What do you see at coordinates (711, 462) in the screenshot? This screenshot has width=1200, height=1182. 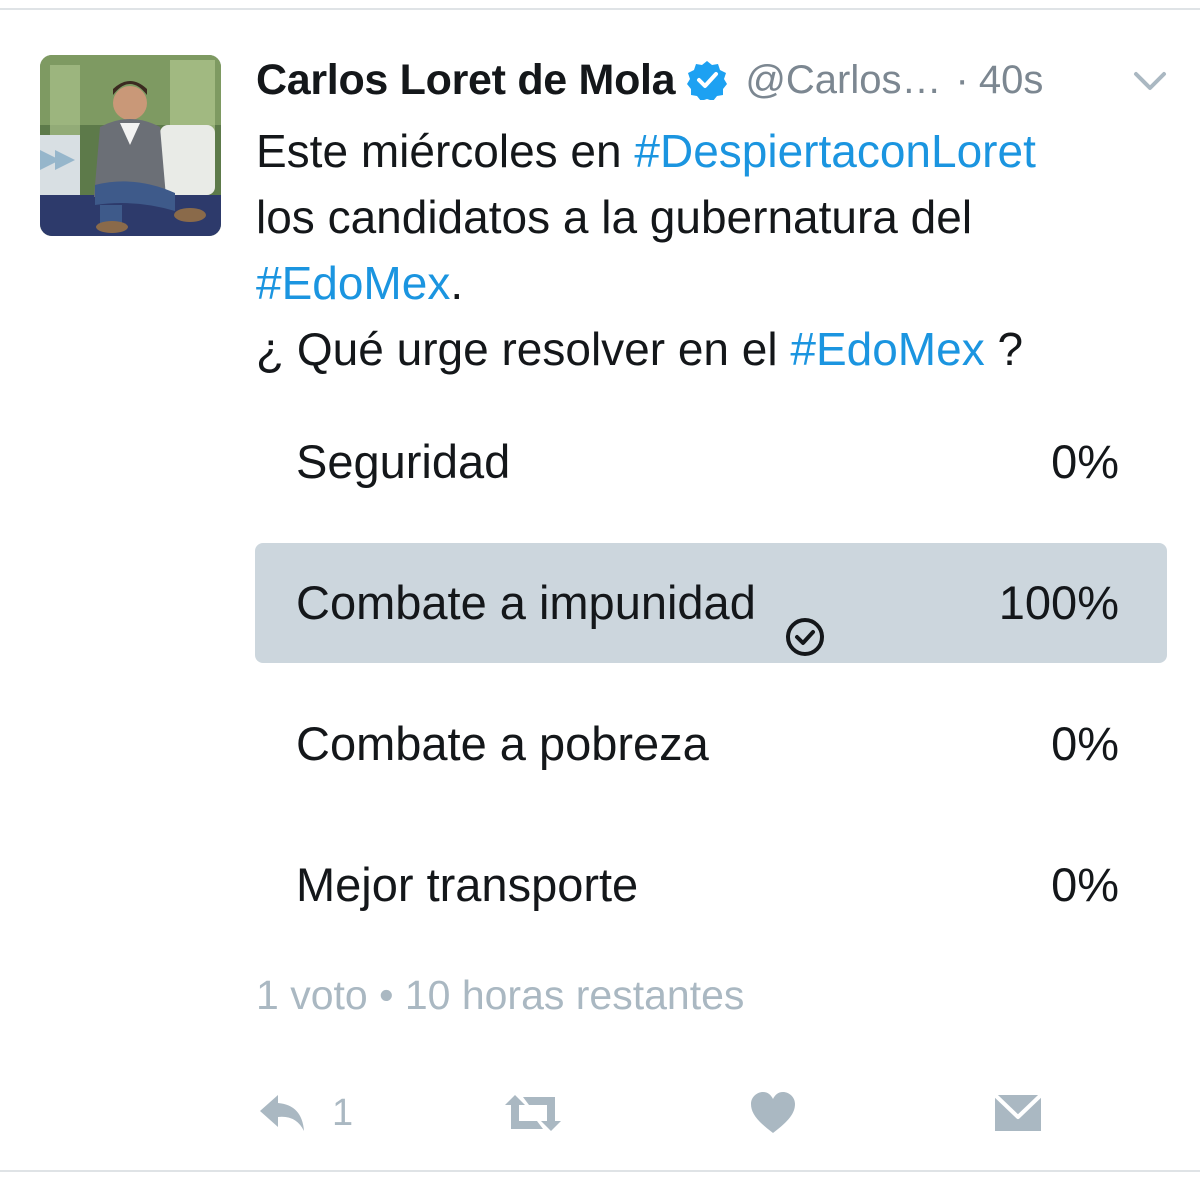 I see `poll-option: Seguridad 0%` at bounding box center [711, 462].